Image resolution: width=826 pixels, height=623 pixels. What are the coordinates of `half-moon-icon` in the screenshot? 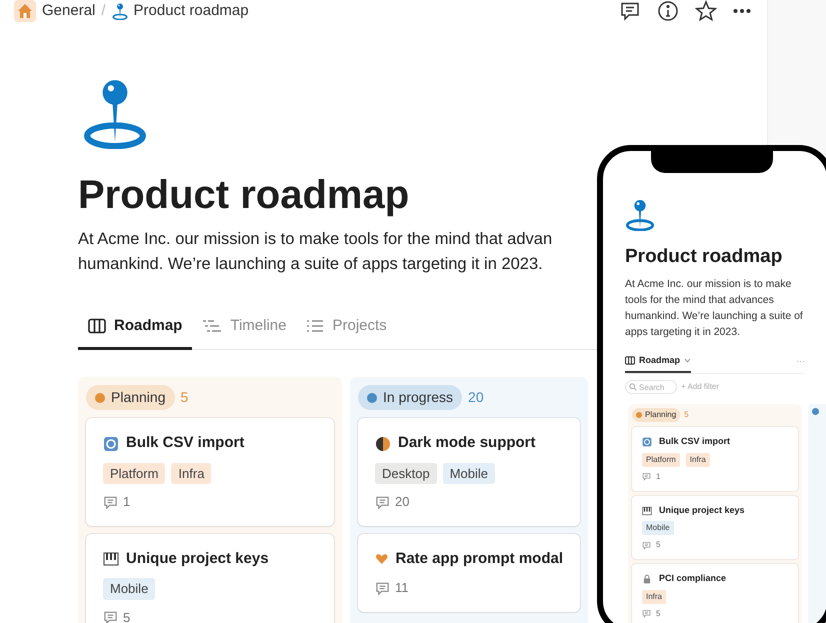 It's located at (383, 444).